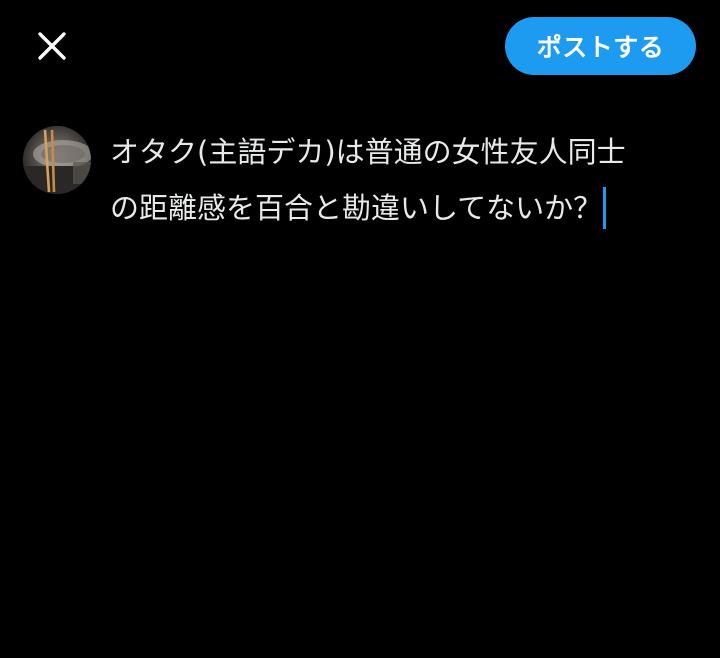 The height and width of the screenshot is (658, 720). I want to click on post-button: ポストする, so click(600, 46).